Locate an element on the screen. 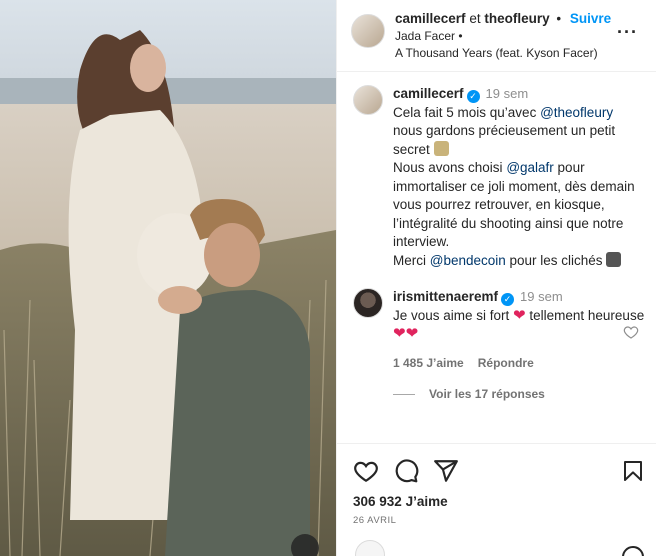  author-username: camillecerf is located at coordinates (430, 18).